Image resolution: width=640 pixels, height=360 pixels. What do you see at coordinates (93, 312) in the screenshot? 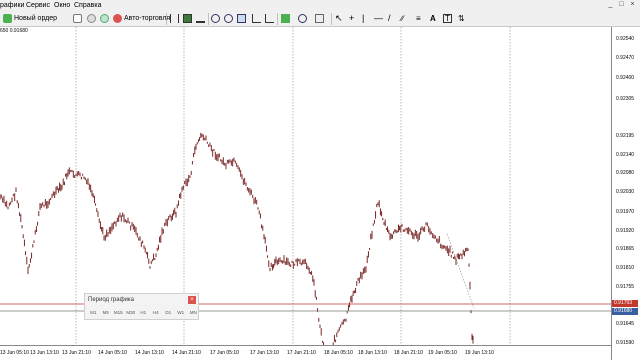
I see `period-m1: M1` at bounding box center [93, 312].